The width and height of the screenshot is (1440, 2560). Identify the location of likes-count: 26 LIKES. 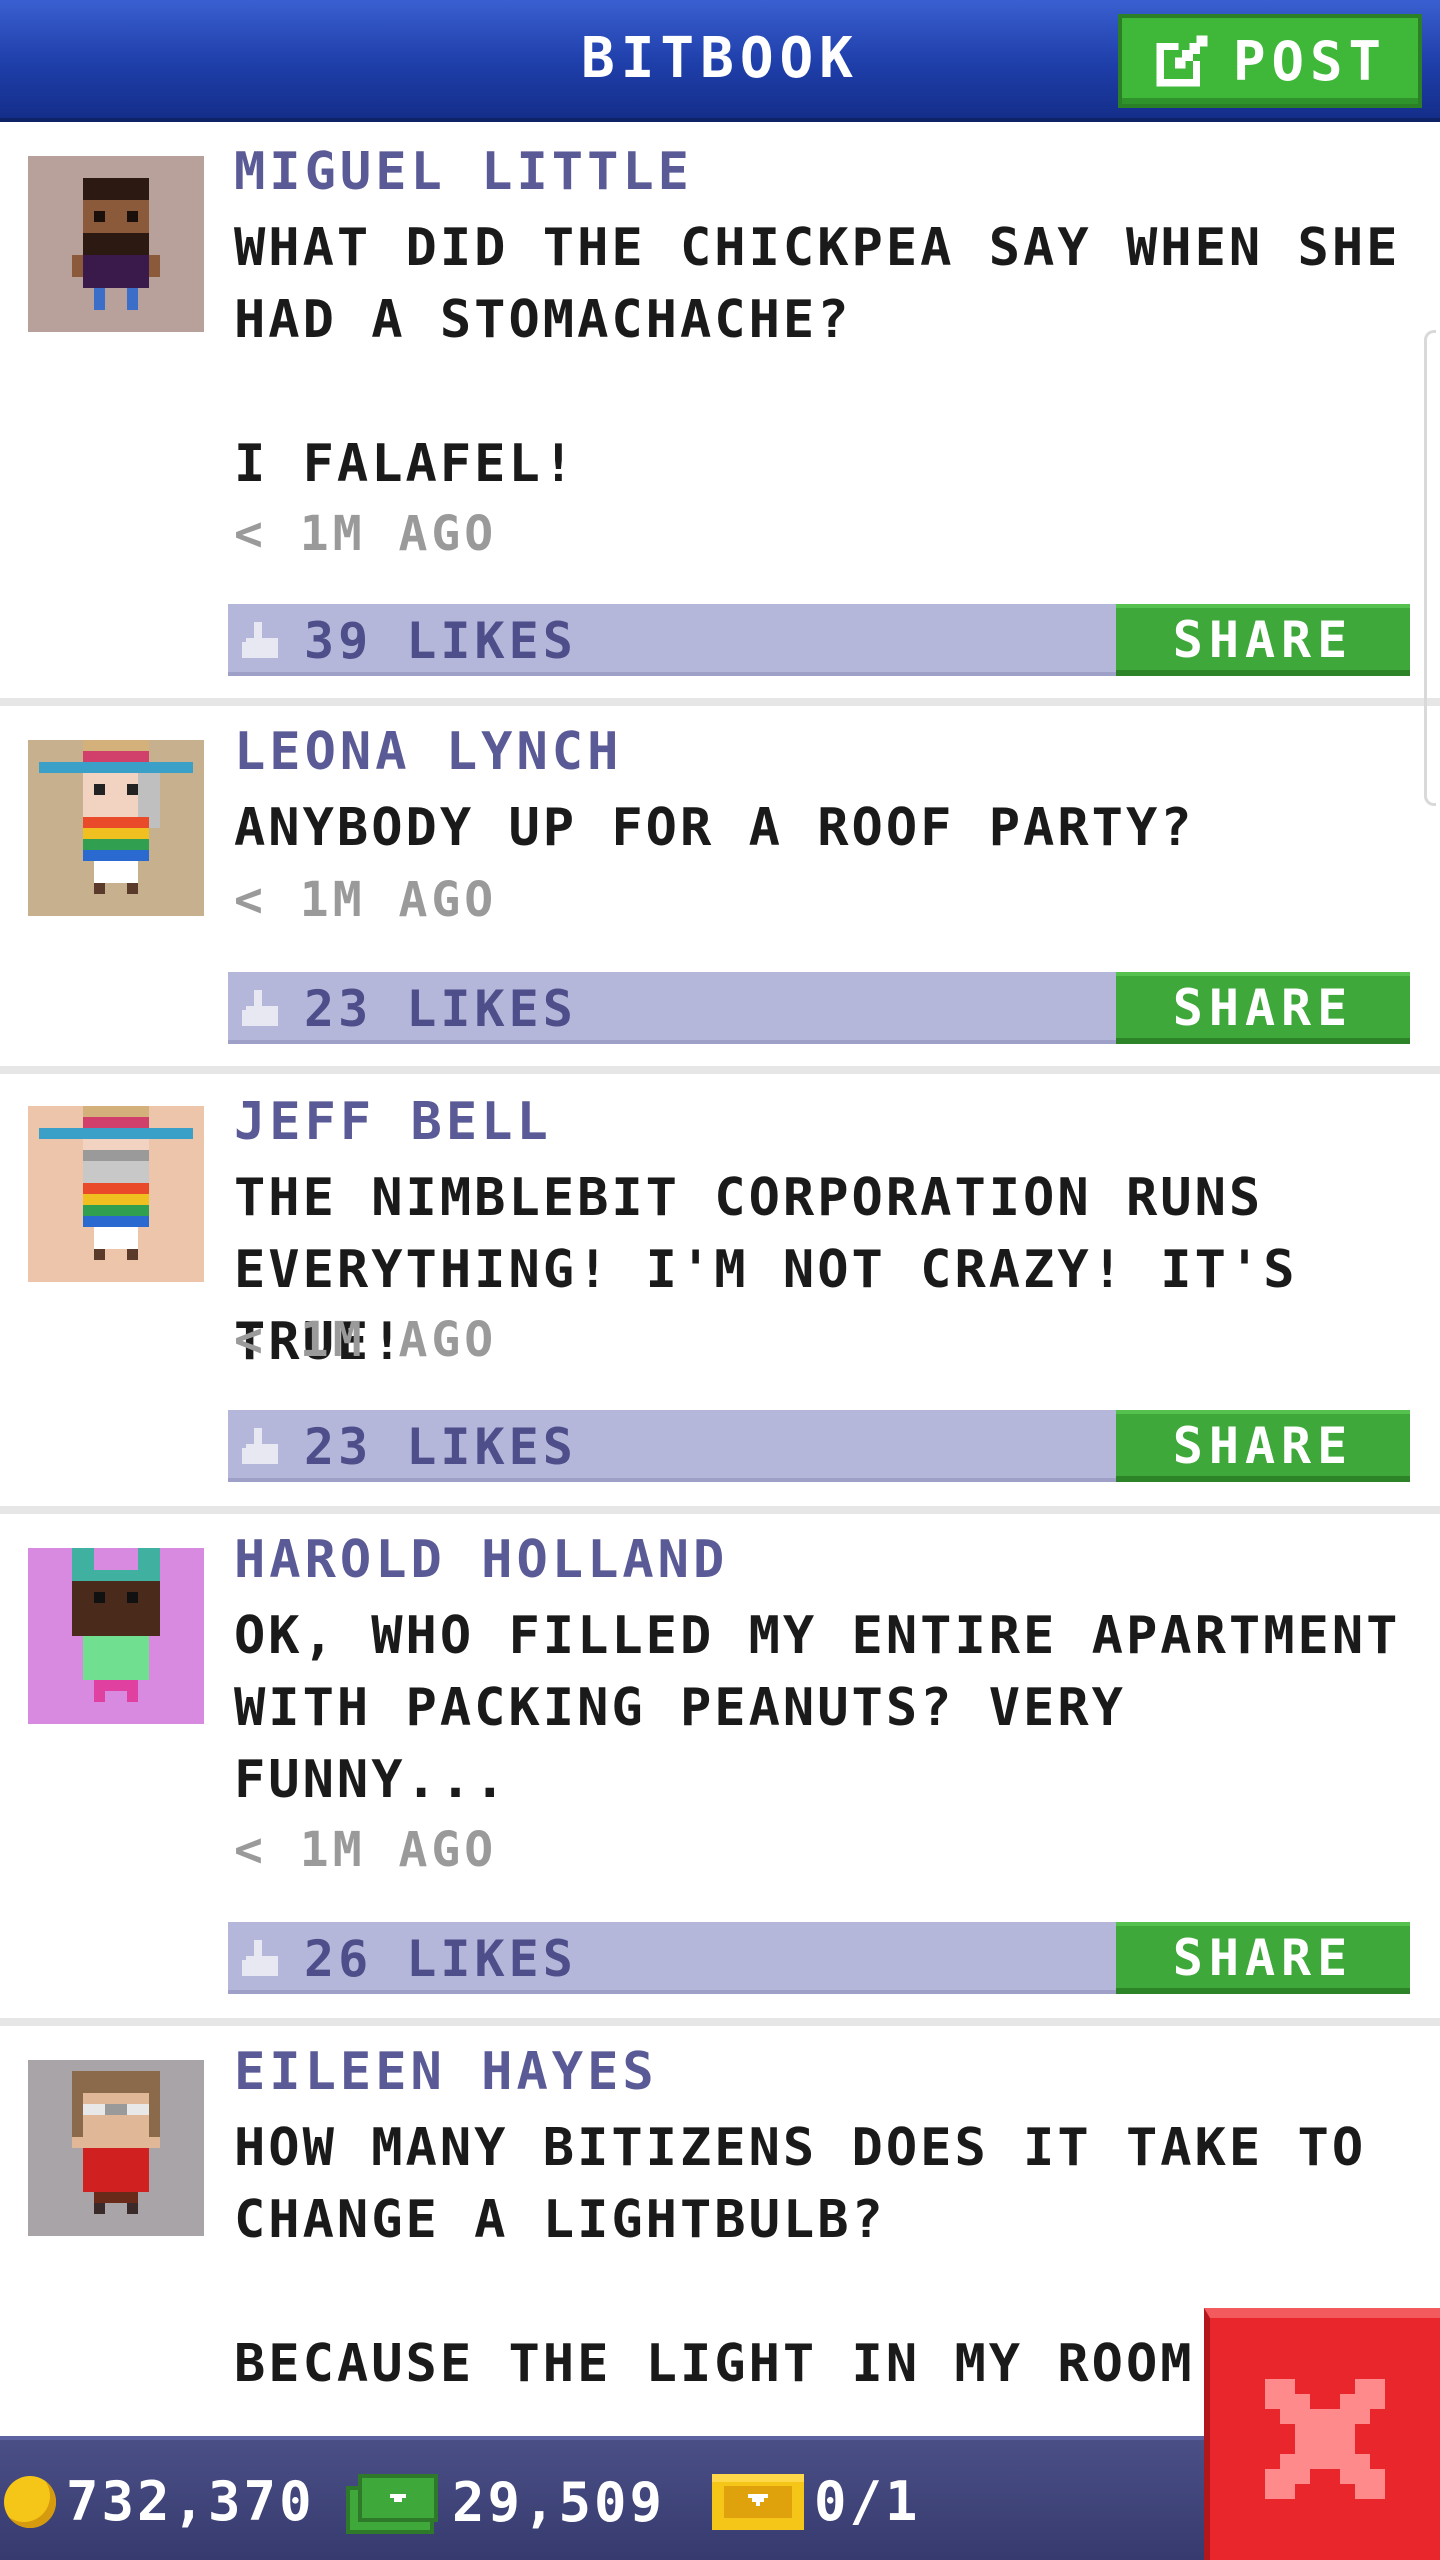
(440, 1959).